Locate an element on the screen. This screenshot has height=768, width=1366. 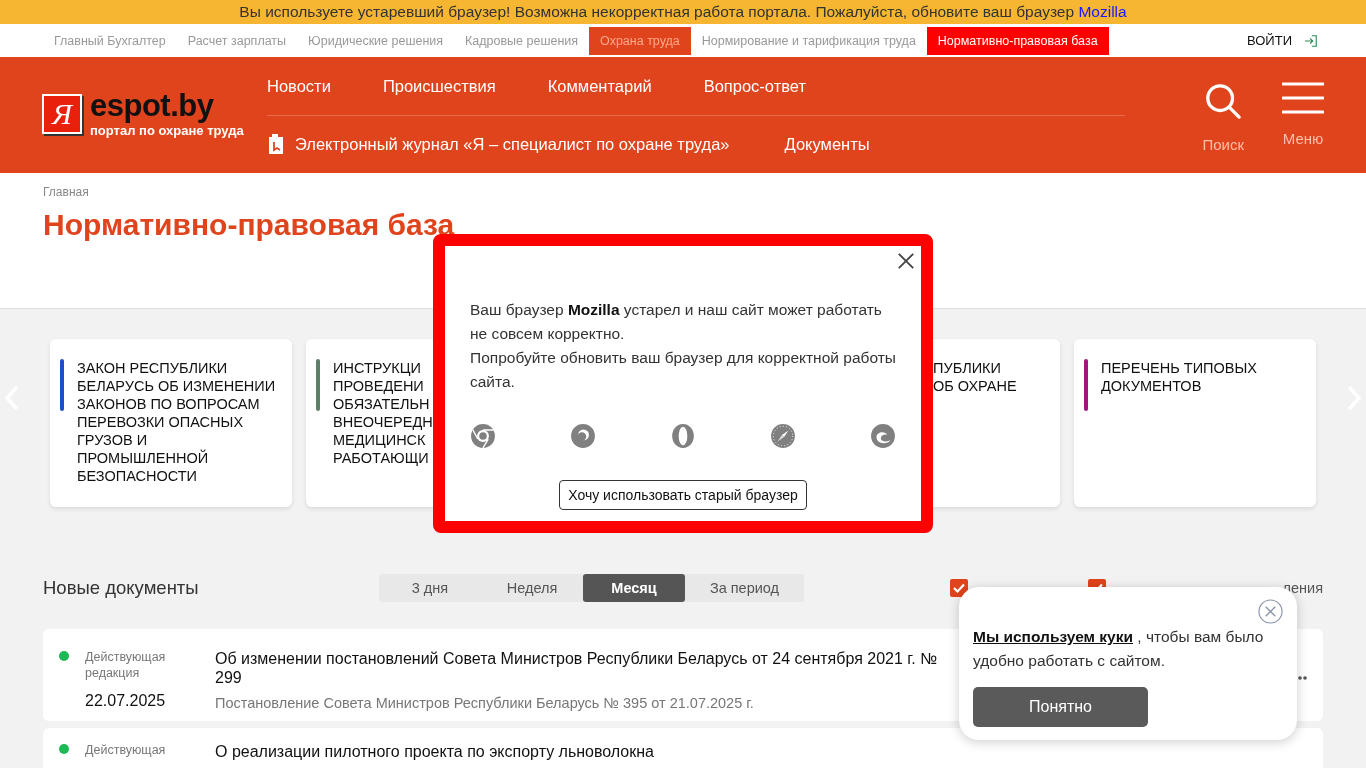
login-link: ВОЙТИ is located at coordinates (1282, 40).